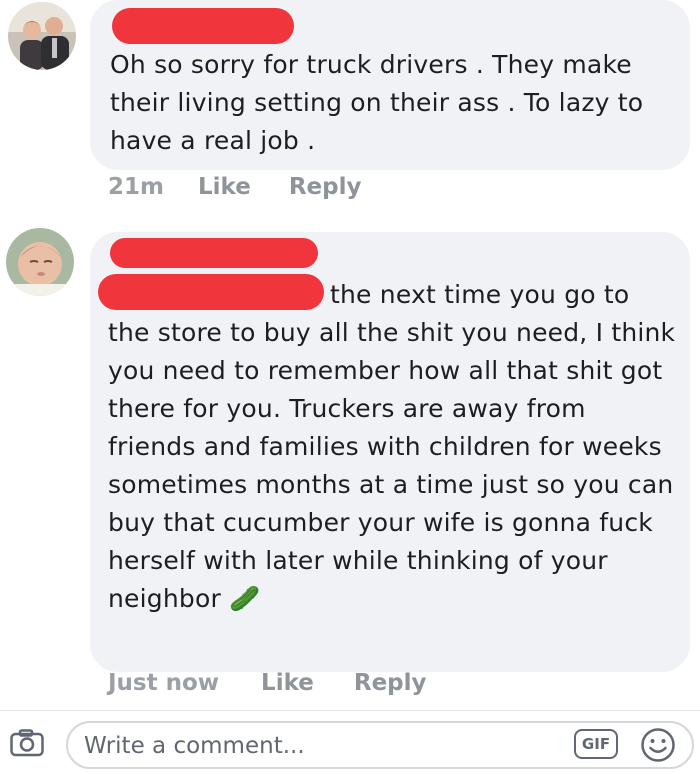 The height and width of the screenshot is (774, 700). Describe the element at coordinates (136, 187) in the screenshot. I see `comment-timestamp: 21m` at that location.